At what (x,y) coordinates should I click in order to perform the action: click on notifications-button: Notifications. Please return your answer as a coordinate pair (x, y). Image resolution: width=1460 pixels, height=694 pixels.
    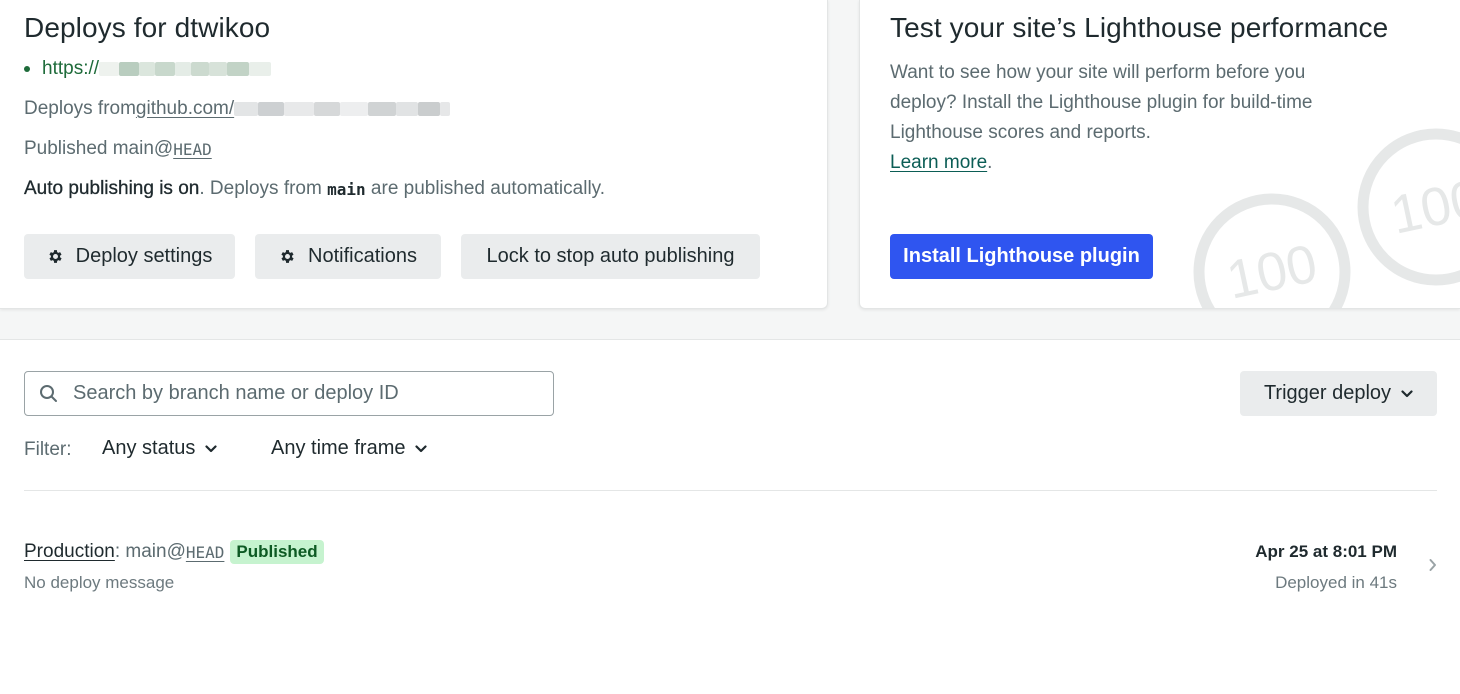
    Looking at the image, I should click on (348, 256).